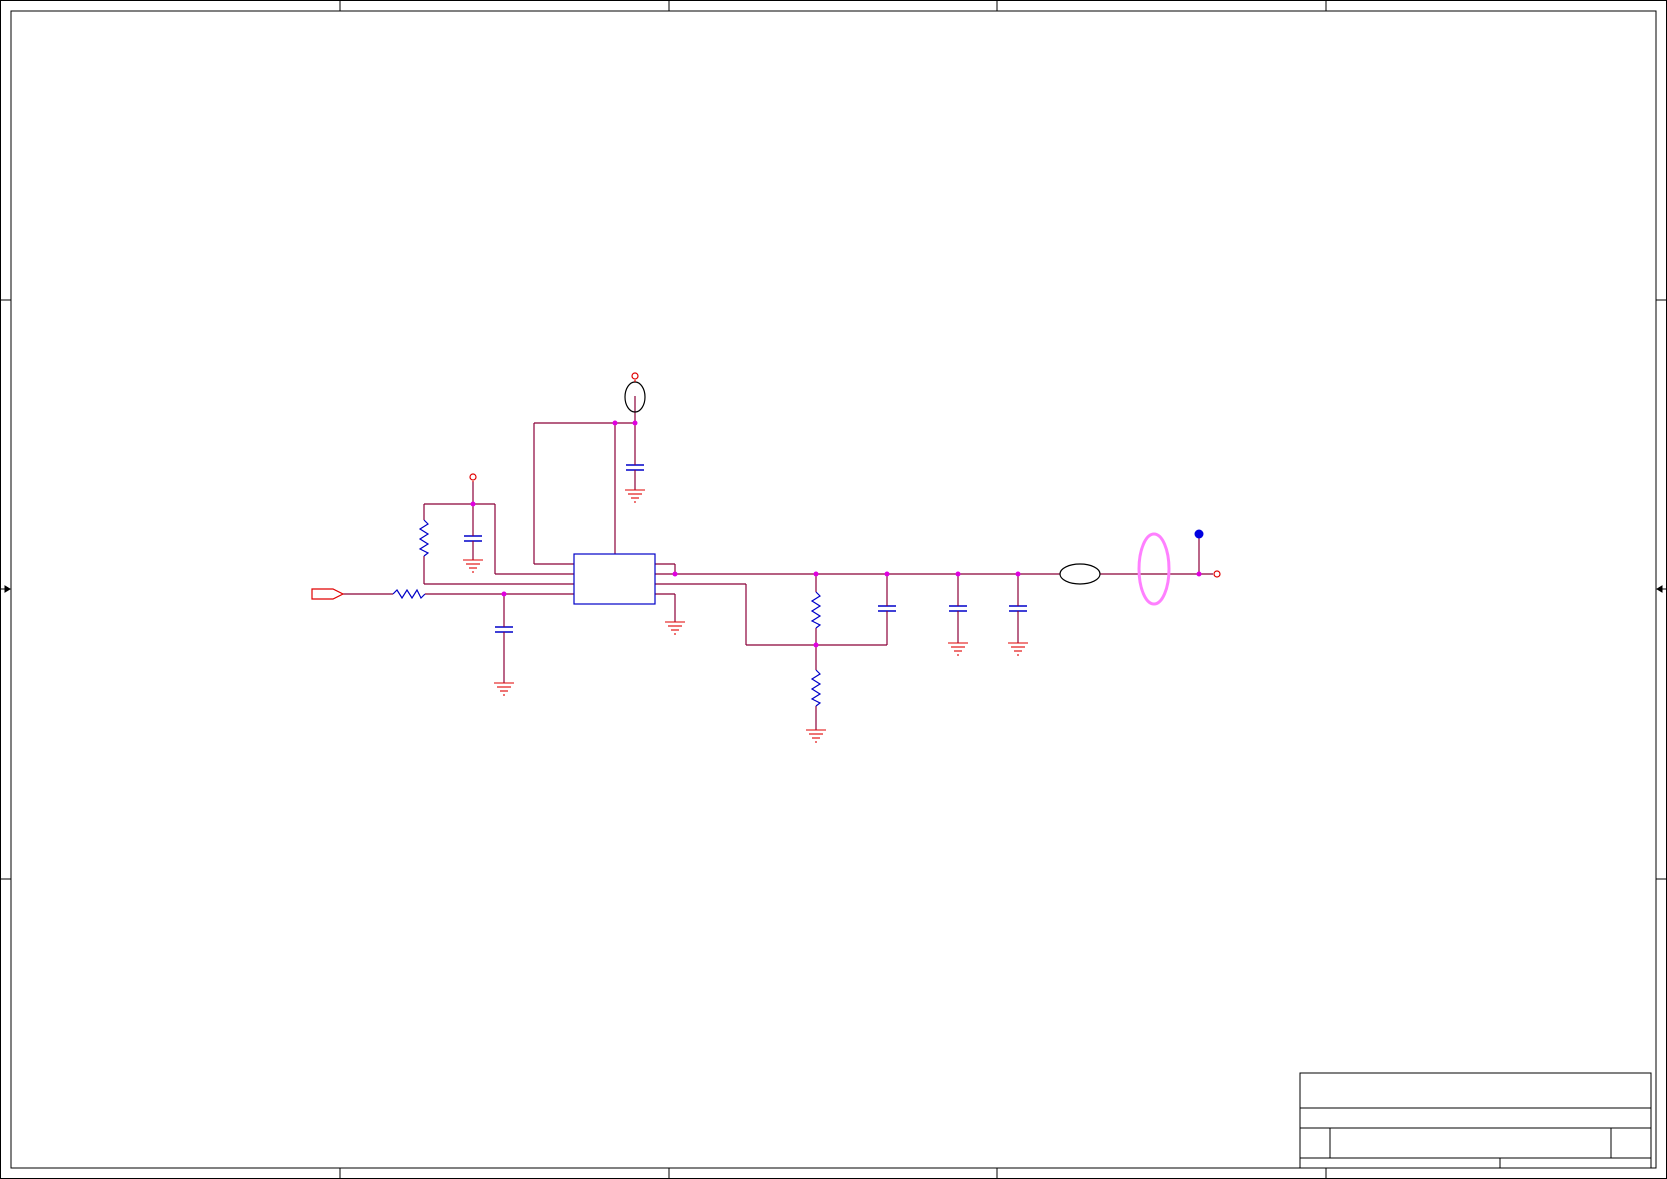 The width and height of the screenshot is (1667, 1179). I want to click on power-port-supply, so click(635, 376).